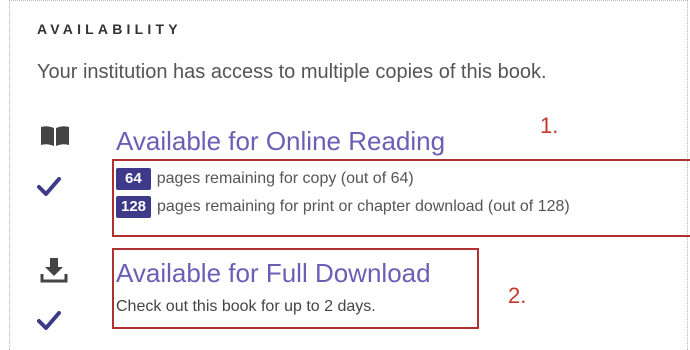 The width and height of the screenshot is (690, 350). What do you see at coordinates (280, 141) in the screenshot?
I see `online-reading-link: Available for Online Reading` at bounding box center [280, 141].